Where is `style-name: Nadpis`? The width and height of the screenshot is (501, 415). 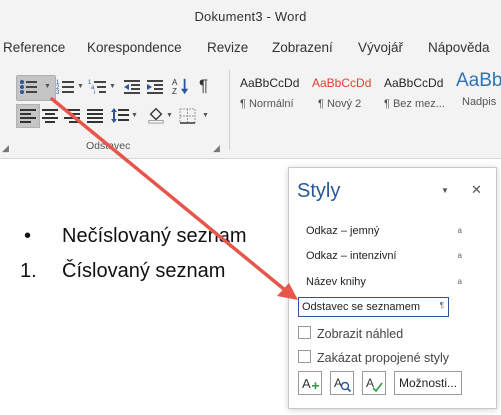 style-name: Nadpis is located at coordinates (479, 102).